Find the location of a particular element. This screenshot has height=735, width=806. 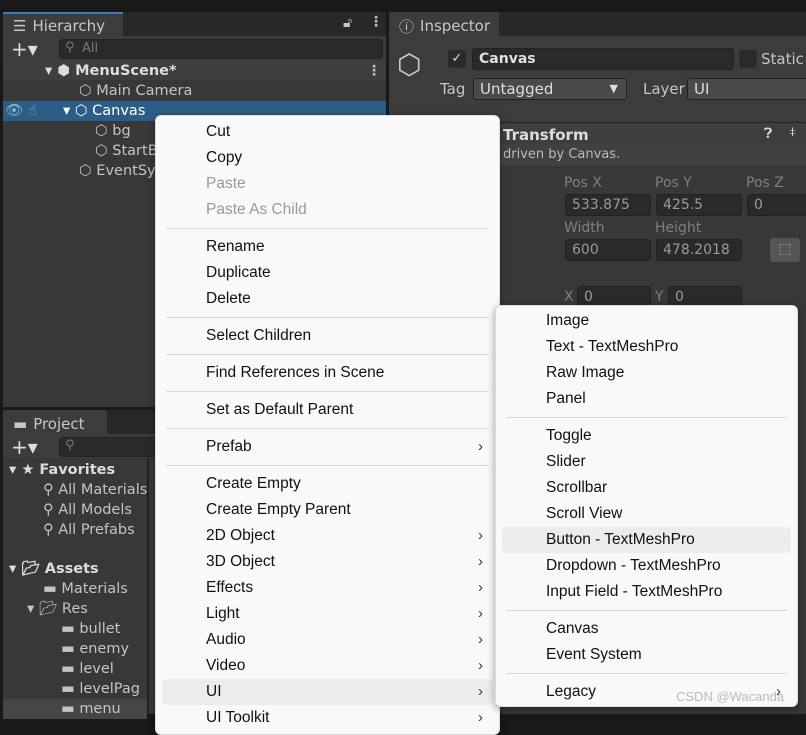

menu-item-2d-object: 2D Object › is located at coordinates (327, 536).